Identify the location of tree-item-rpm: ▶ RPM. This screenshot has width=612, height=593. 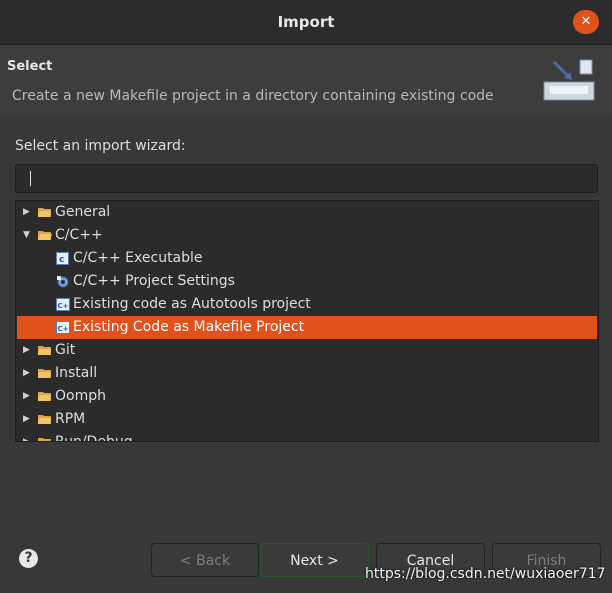
(307, 419).